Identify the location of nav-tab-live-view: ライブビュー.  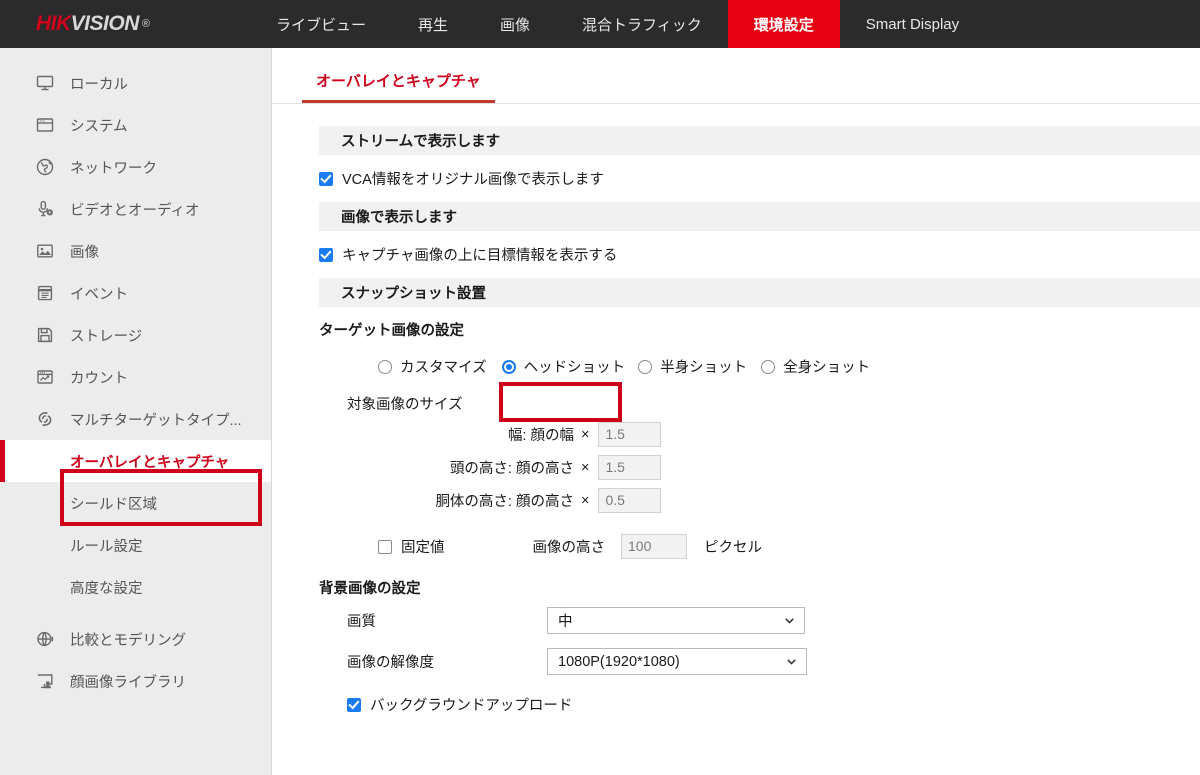
(321, 24).